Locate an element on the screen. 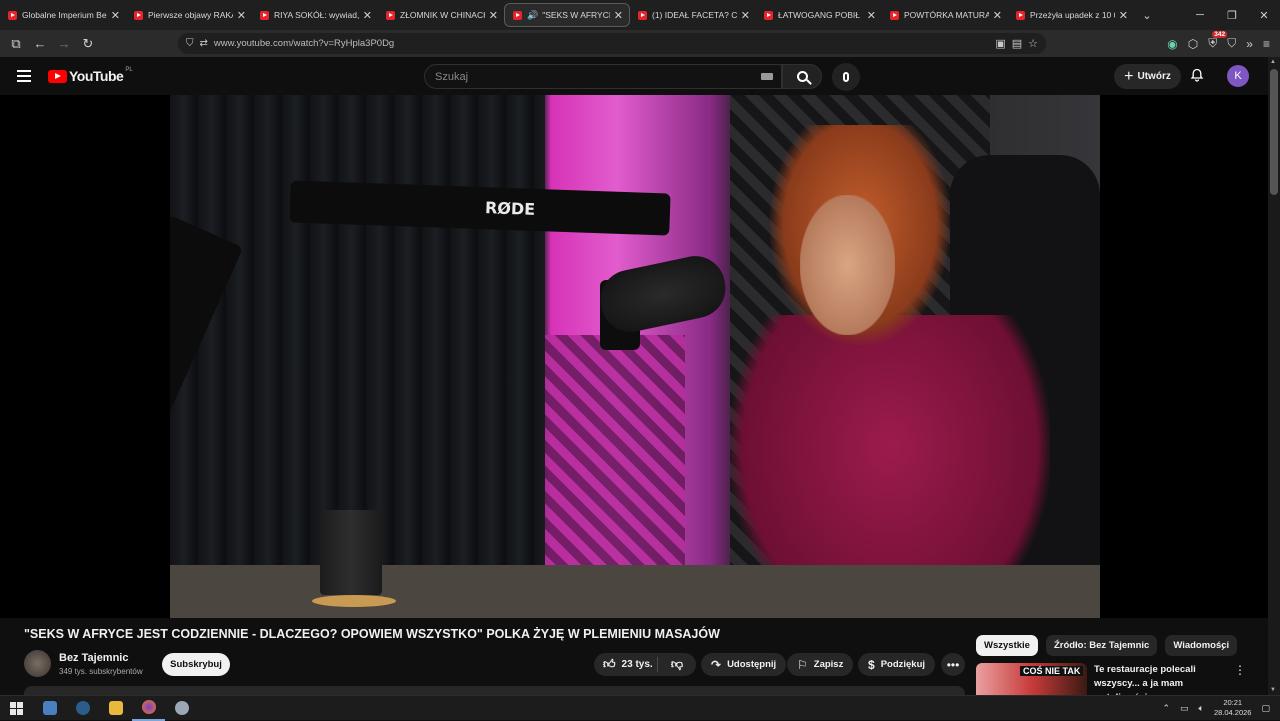  forward-icon: → is located at coordinates (64, 43).